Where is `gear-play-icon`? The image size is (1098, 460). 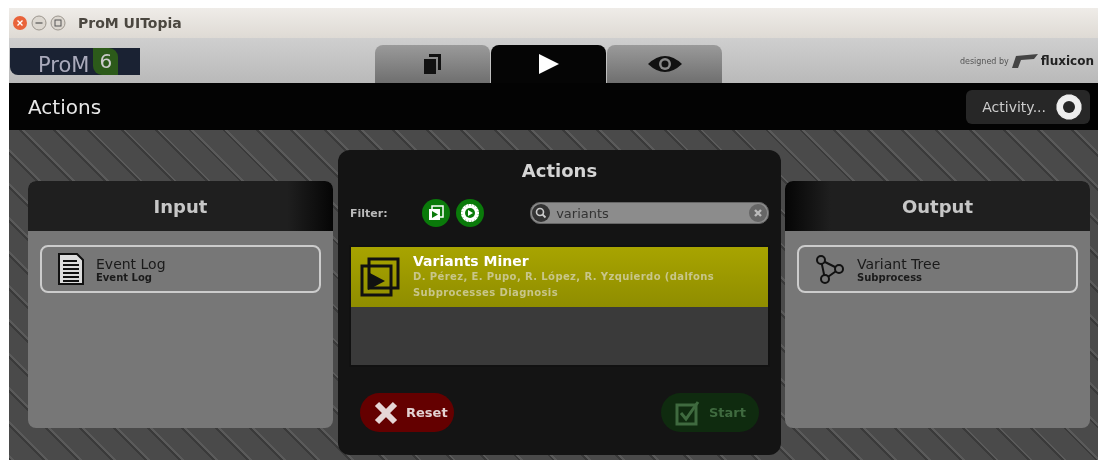 gear-play-icon is located at coordinates (470, 213).